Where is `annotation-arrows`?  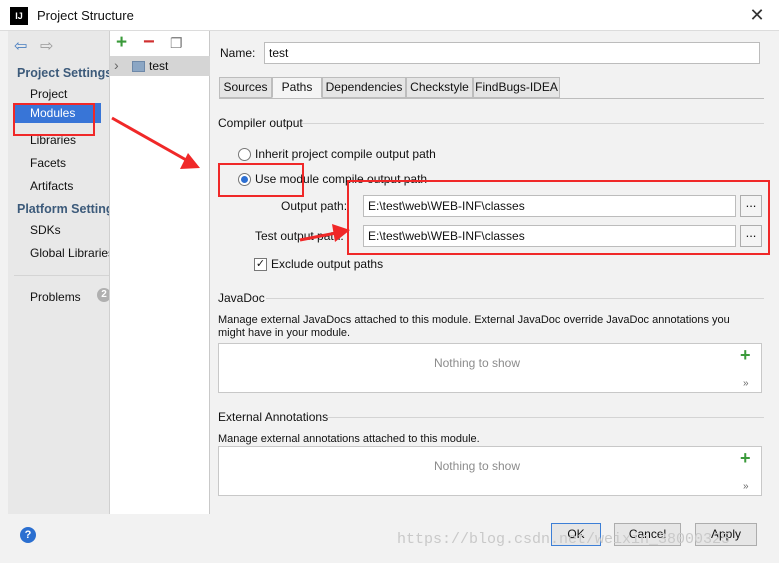
annotation-arrows is located at coordinates (230, 179).